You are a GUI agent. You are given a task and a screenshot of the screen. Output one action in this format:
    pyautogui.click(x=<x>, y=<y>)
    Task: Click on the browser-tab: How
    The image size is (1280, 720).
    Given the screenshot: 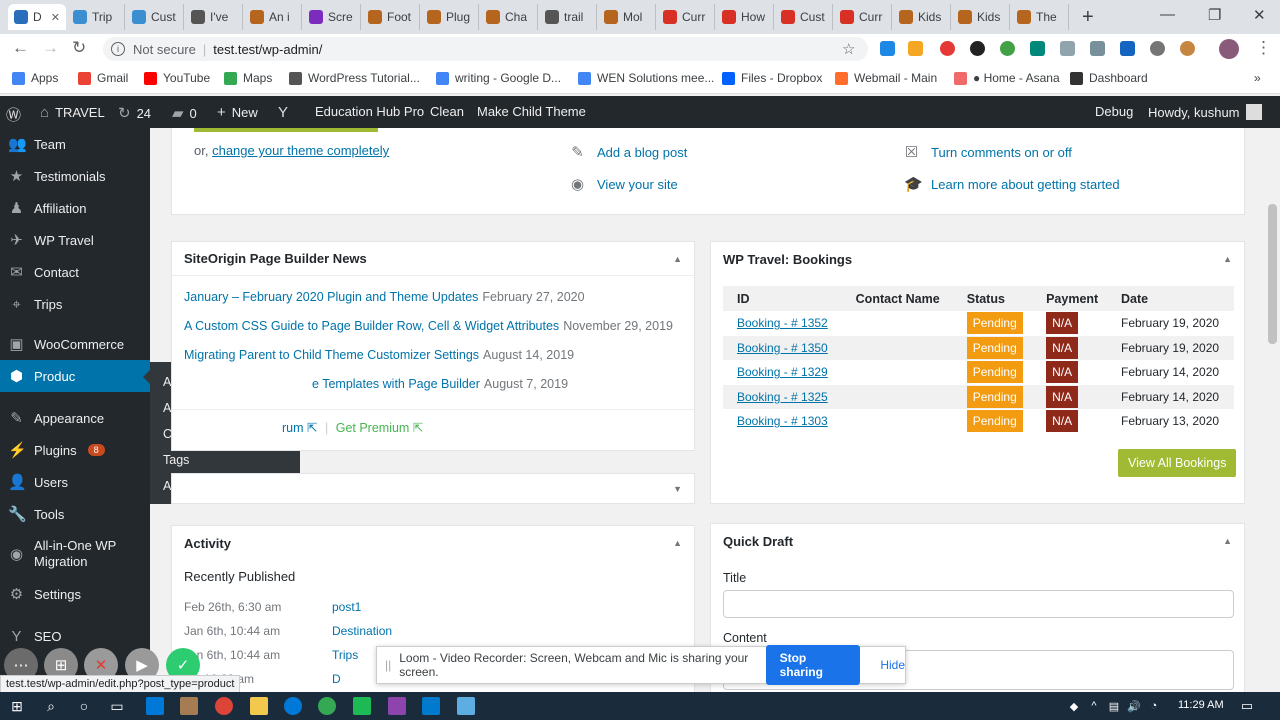 What is the action you would take?
    pyautogui.click(x=745, y=17)
    